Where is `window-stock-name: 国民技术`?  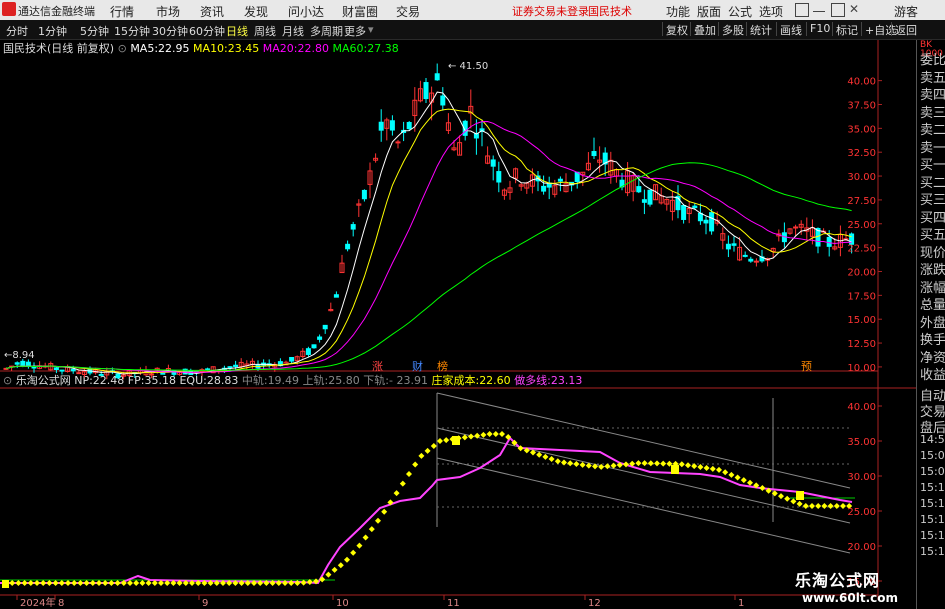 window-stock-name: 国民技术 is located at coordinates (610, 11).